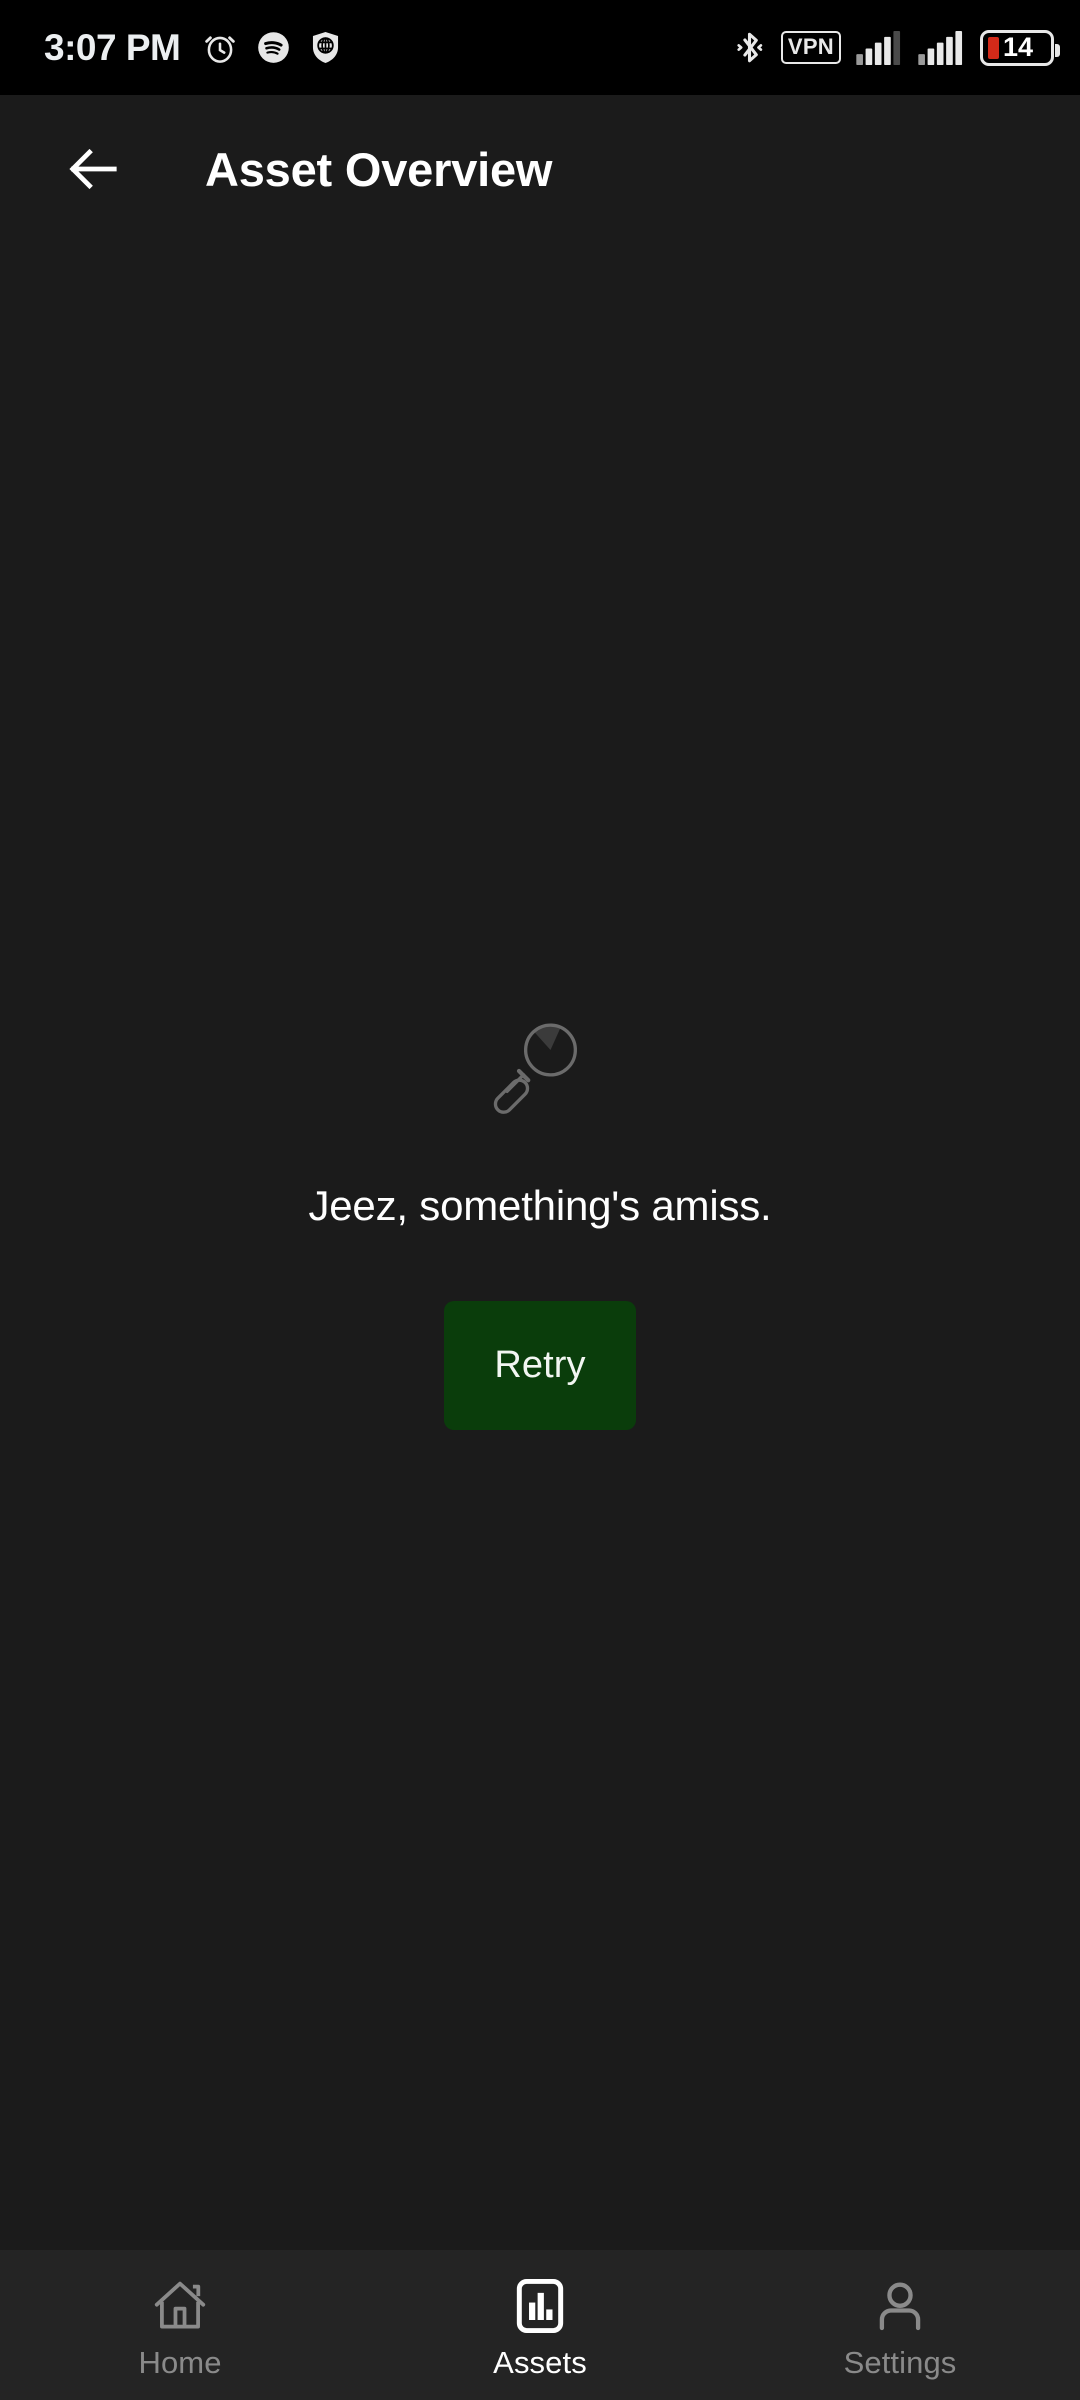 This screenshot has height=2400, width=1080. Describe the element at coordinates (540, 2306) in the screenshot. I see `bar-chart-icon` at that location.